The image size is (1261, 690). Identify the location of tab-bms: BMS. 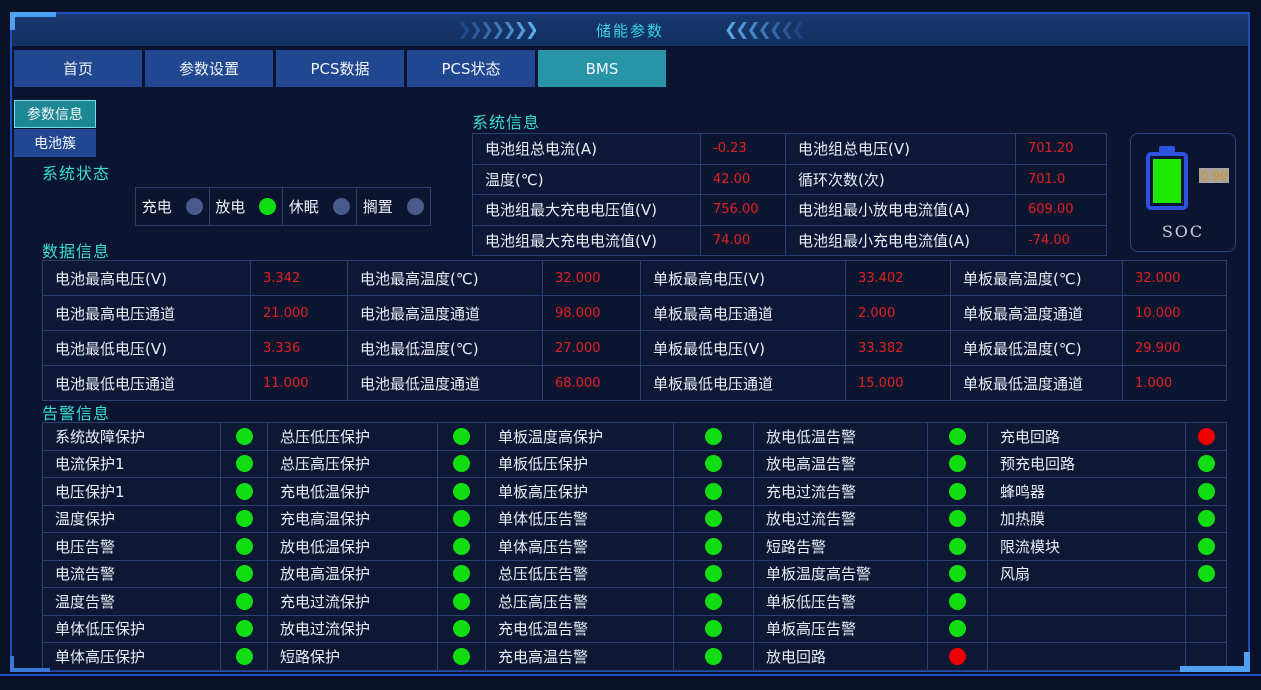
(602, 68).